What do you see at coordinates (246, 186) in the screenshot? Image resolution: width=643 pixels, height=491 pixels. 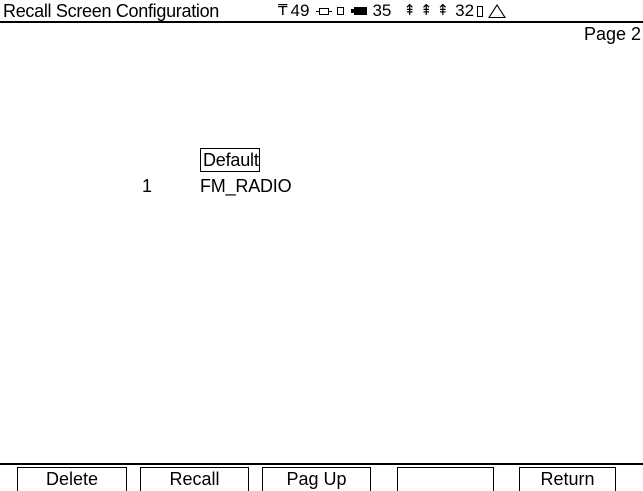 I see `list-item-name: FM_RADIO` at bounding box center [246, 186].